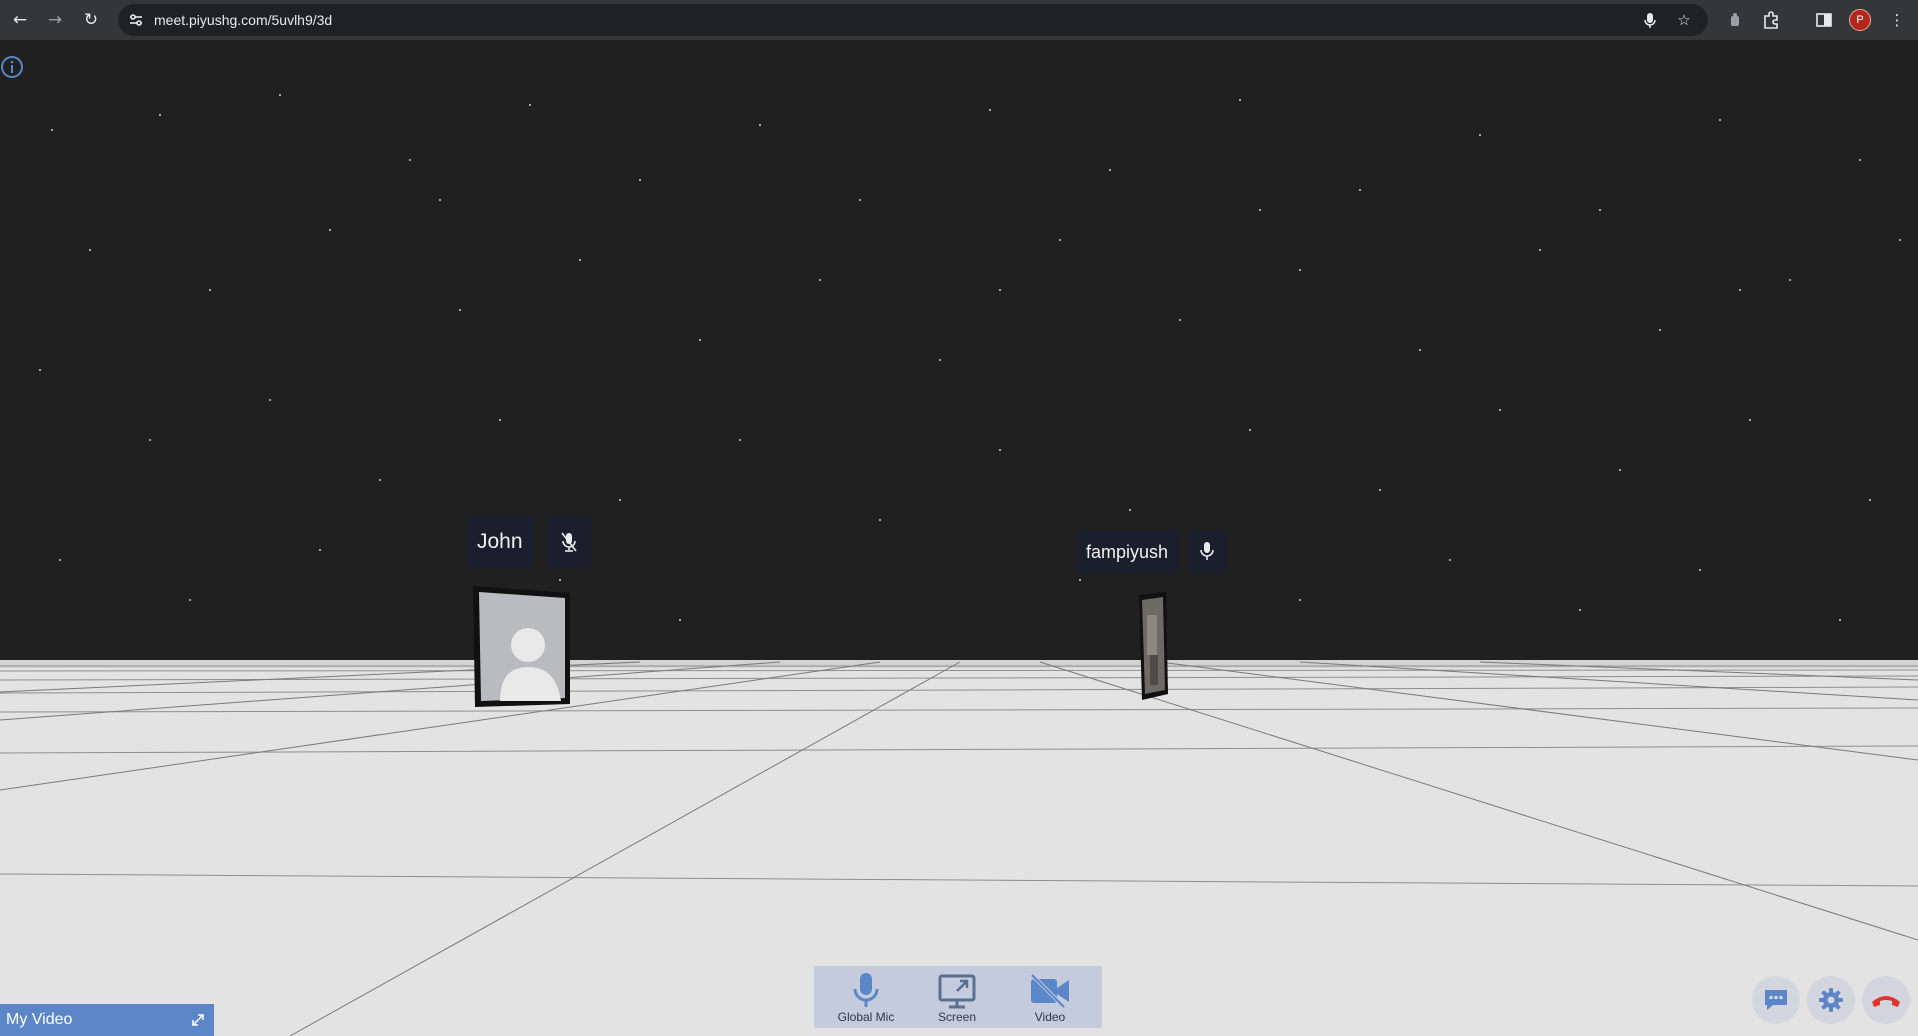 This screenshot has width=1918, height=1036. Describe the element at coordinates (1684, 20) in the screenshot. I see `bookmark-star-icon: ☆` at that location.